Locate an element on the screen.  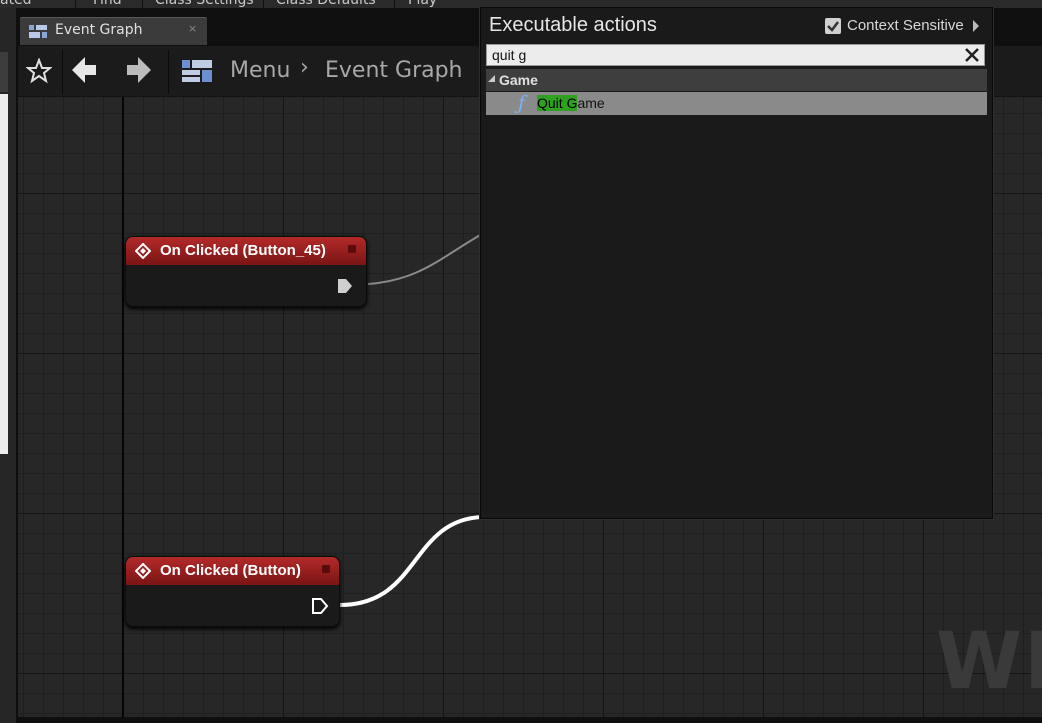
action-search-input is located at coordinates (722, 55).